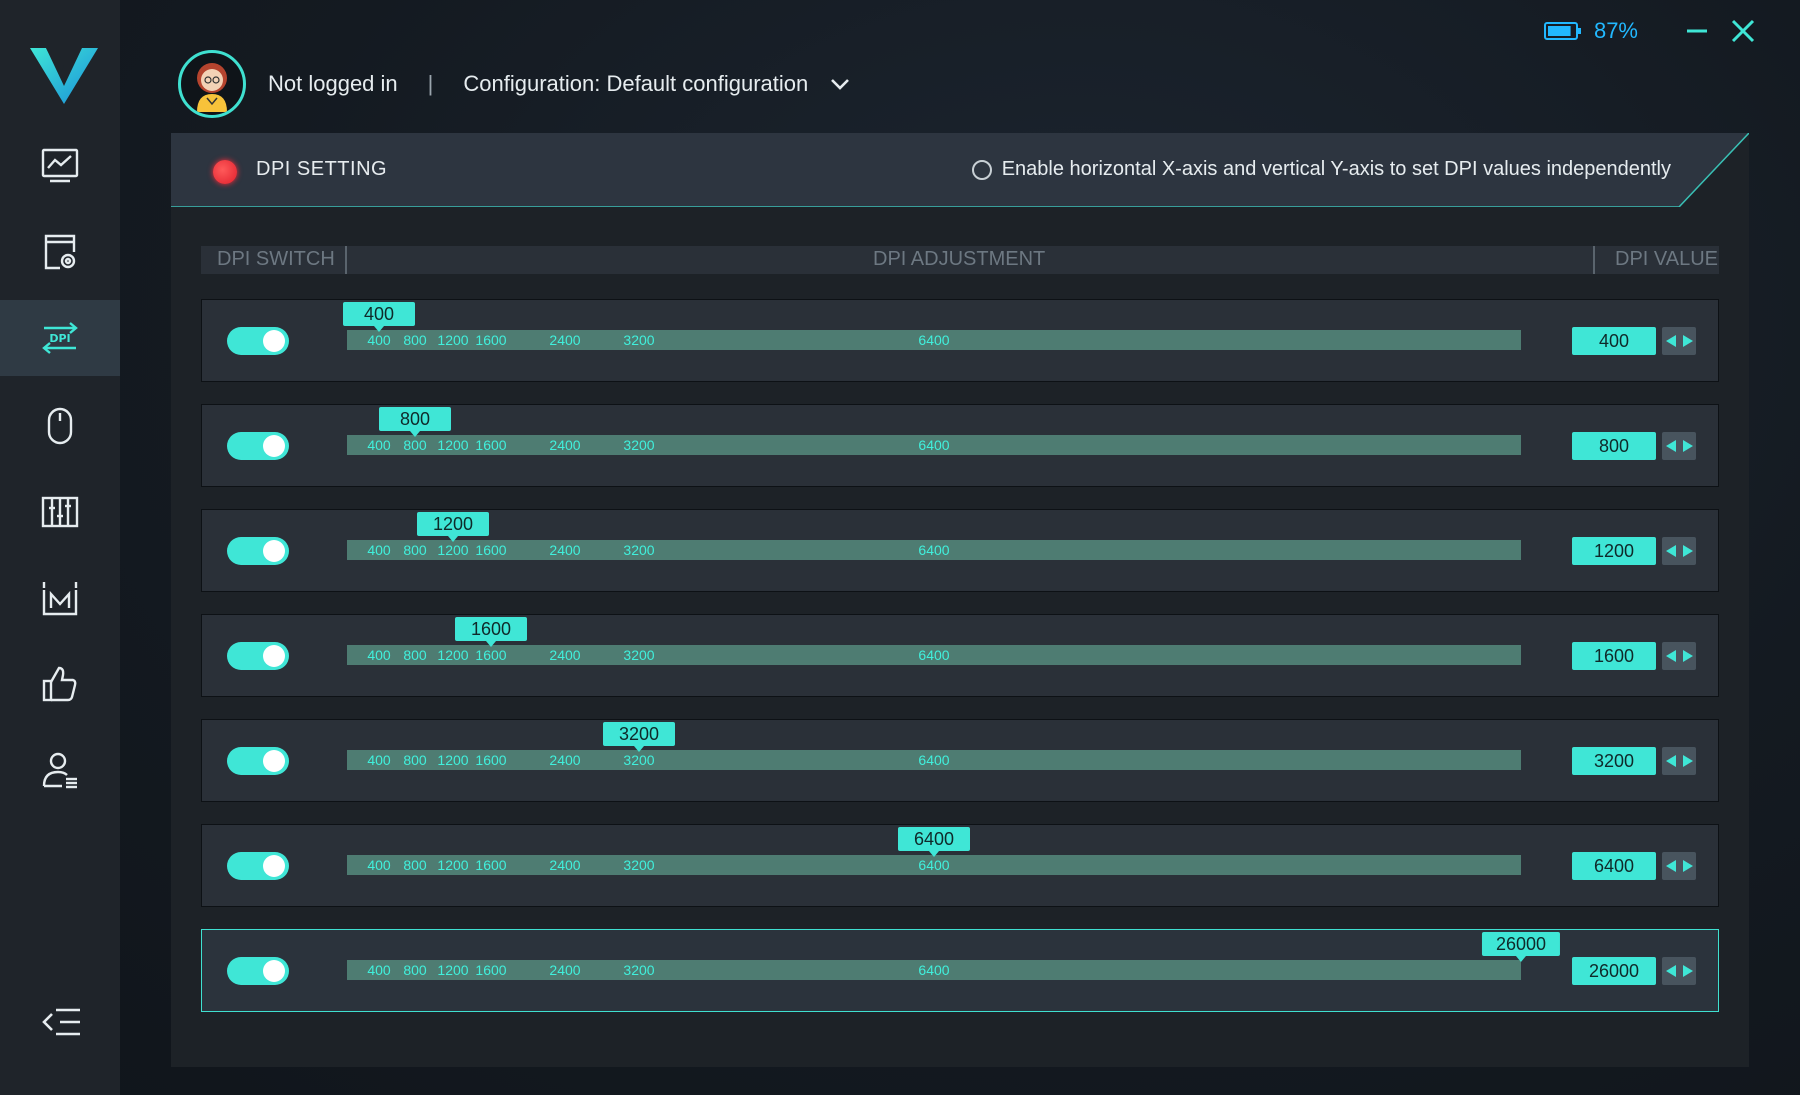 This screenshot has height=1095, width=1800. I want to click on configuration-label: Configuration: Default configuration, so click(635, 84).